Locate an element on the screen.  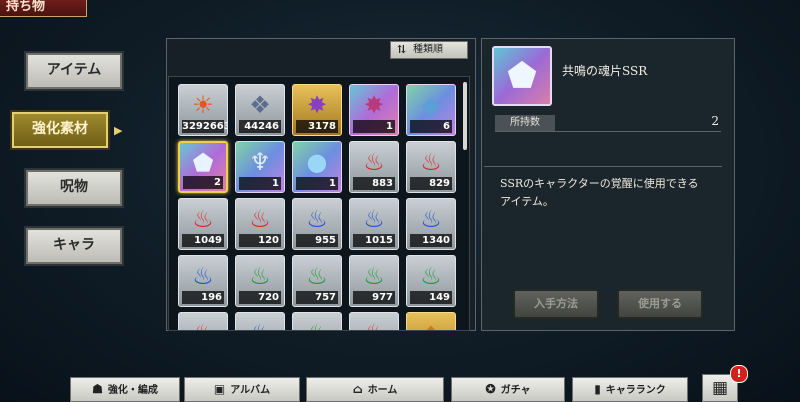
orb-icon: ● is located at coordinates (317, 162).